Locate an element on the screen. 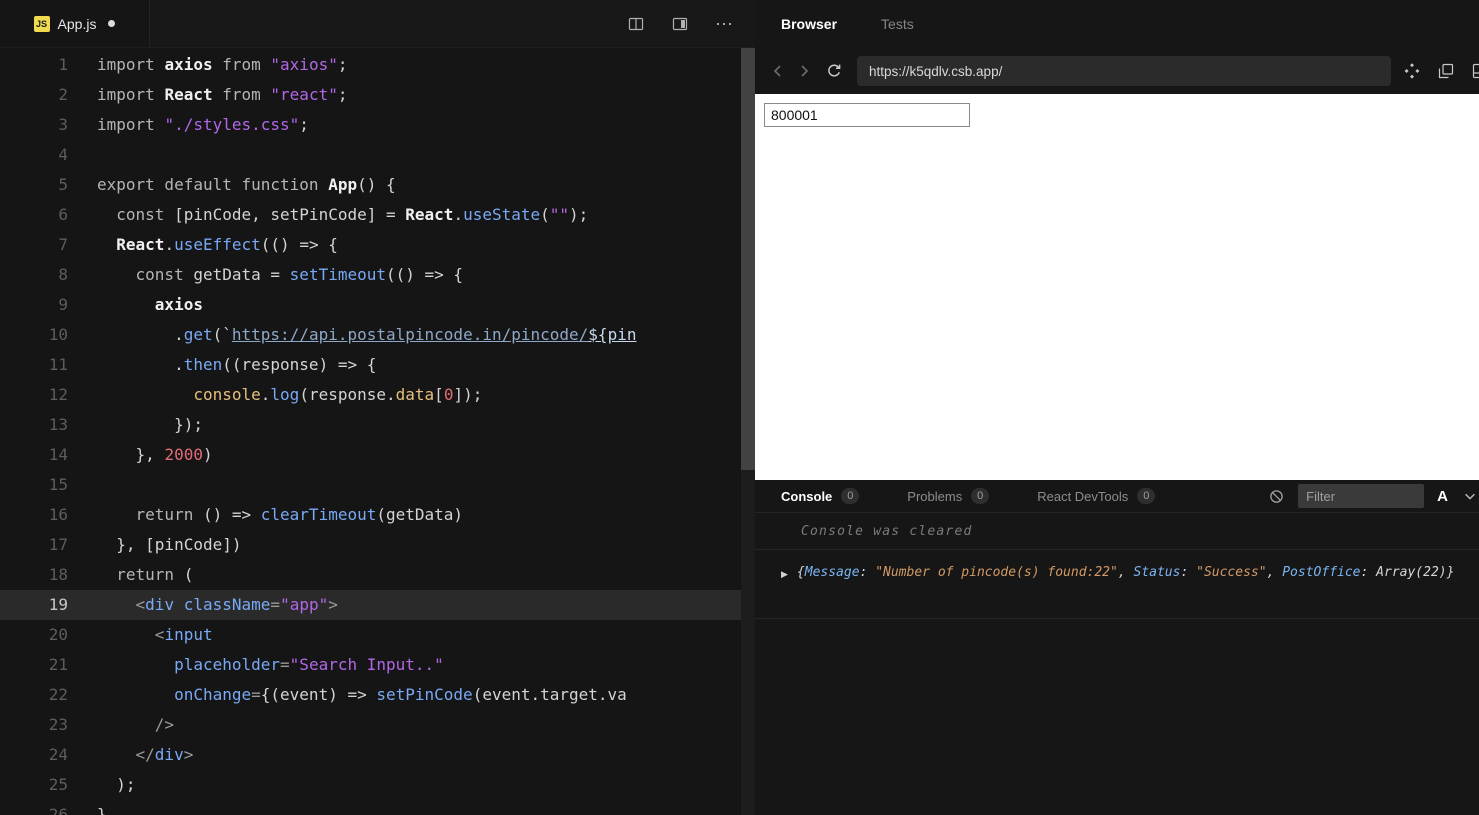 This screenshot has width=1479, height=815. url-input is located at coordinates (1124, 71).